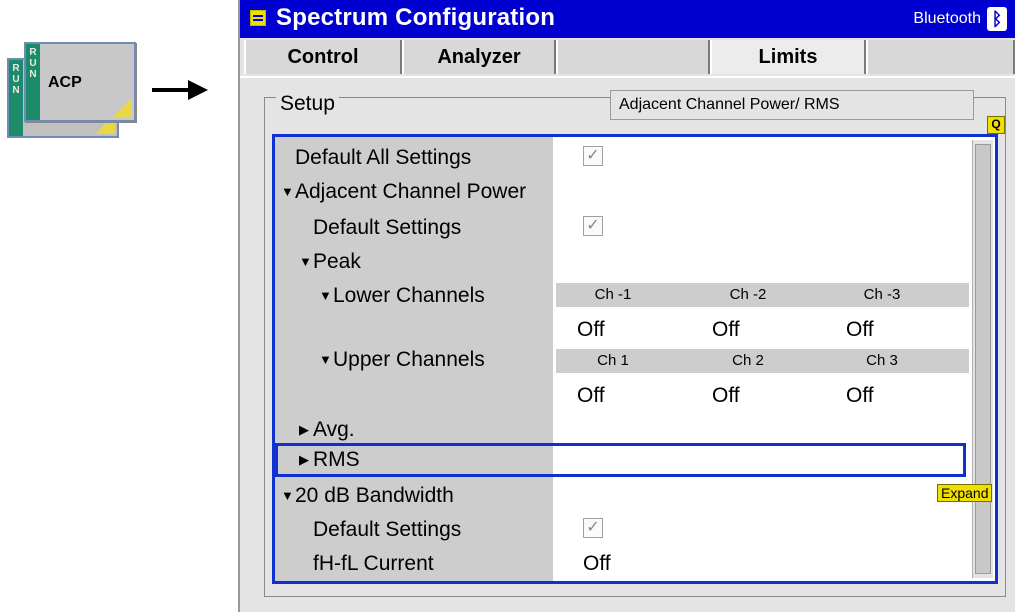 The height and width of the screenshot is (612, 1015). Describe the element at coordinates (65, 82) in the screenshot. I see `softkey-label: ACP` at that location.